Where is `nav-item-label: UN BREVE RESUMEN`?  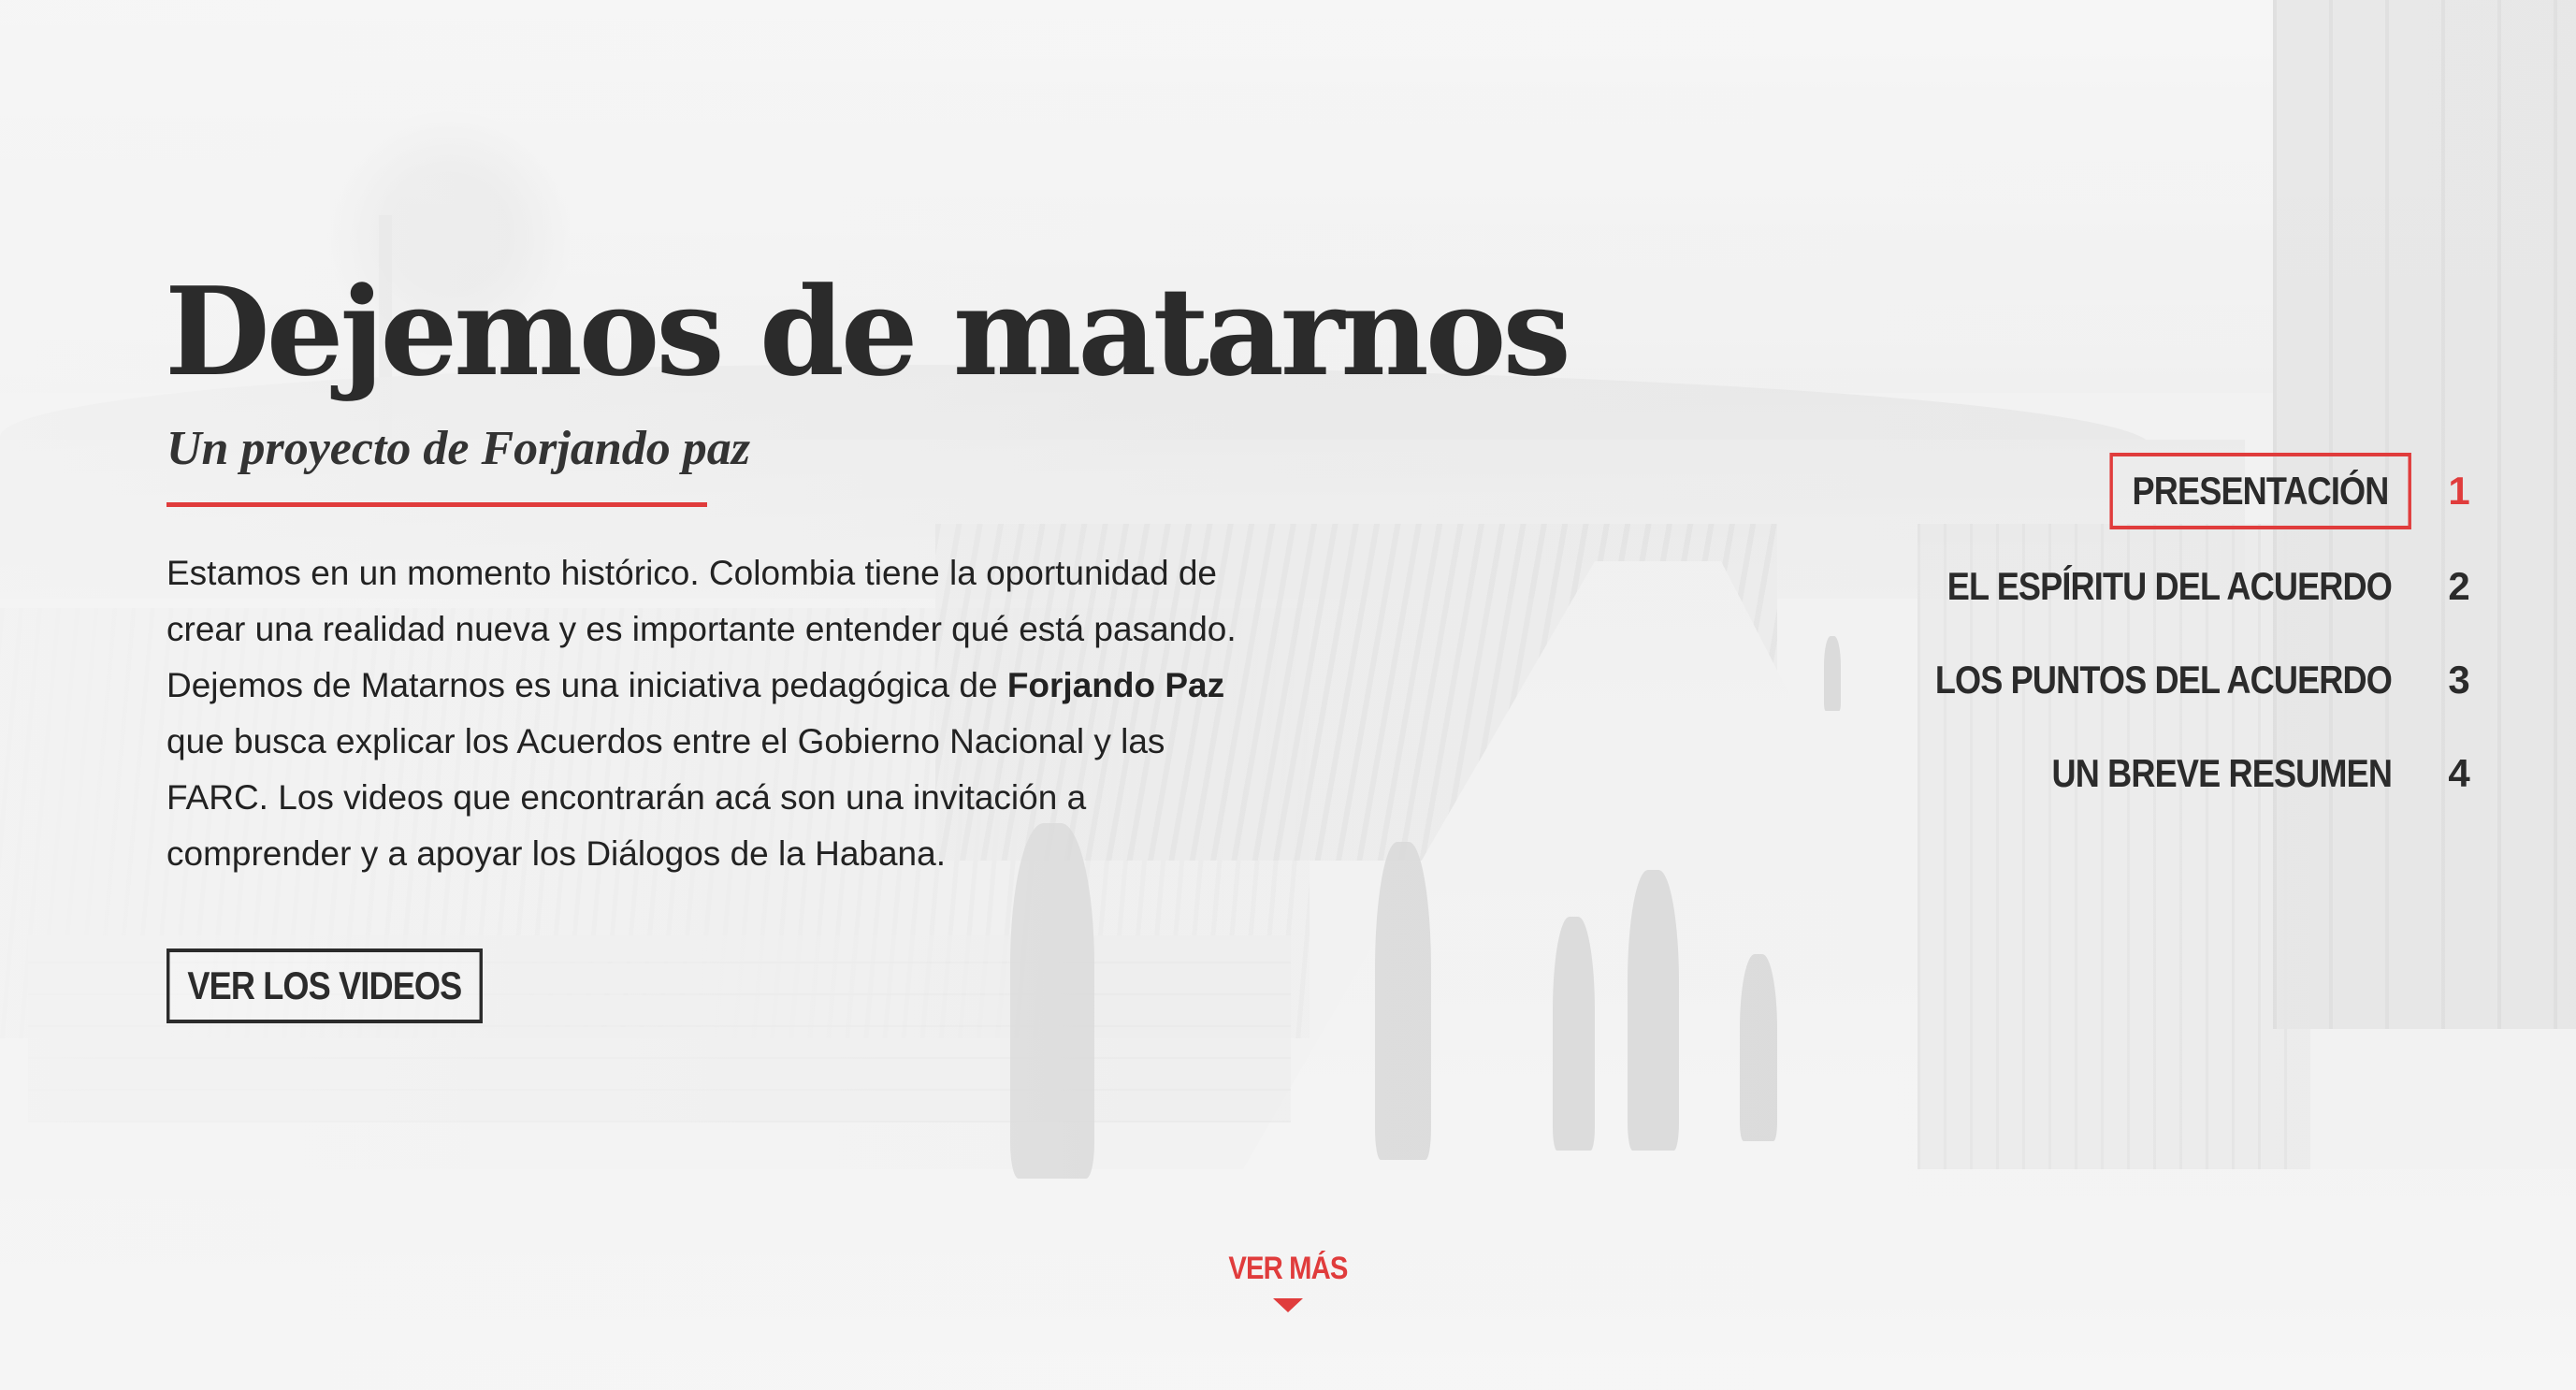 nav-item-label: UN BREVE RESUMEN is located at coordinates (2222, 773).